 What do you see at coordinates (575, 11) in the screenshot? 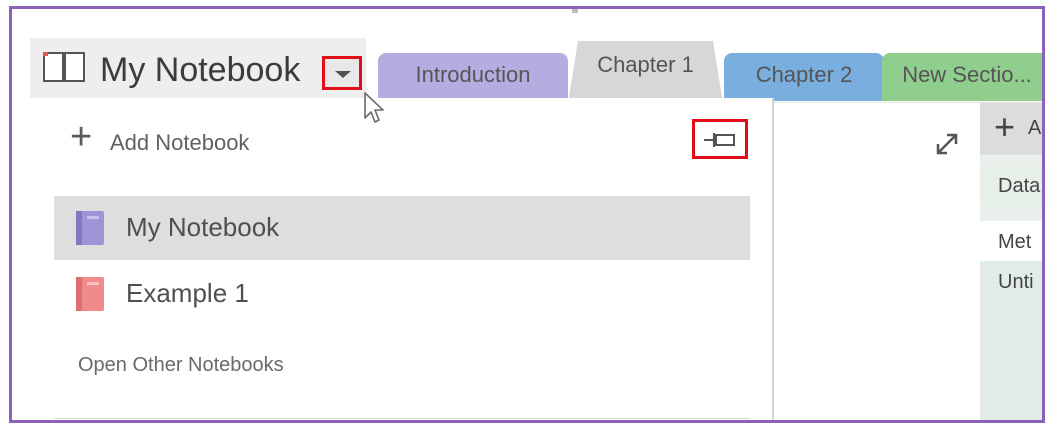
I see `top-strip-mark` at bounding box center [575, 11].